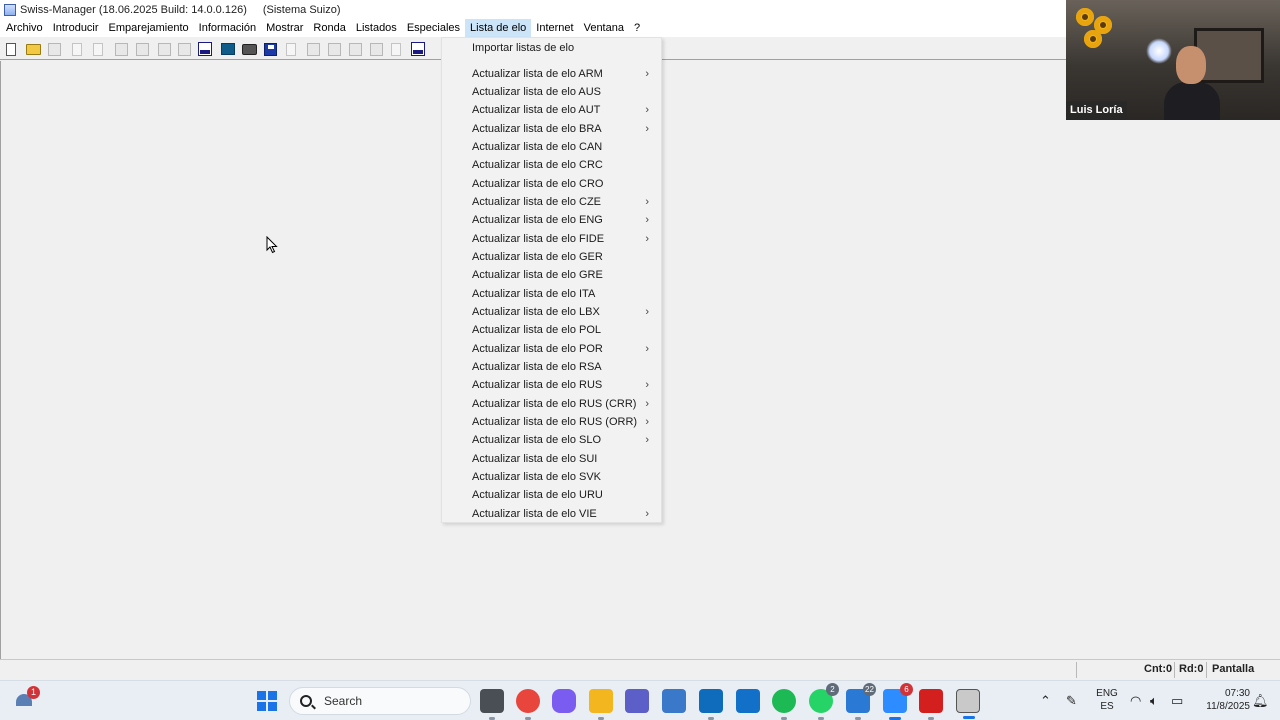  Describe the element at coordinates (861, 701) in the screenshot. I see `messages-app: 22` at that location.